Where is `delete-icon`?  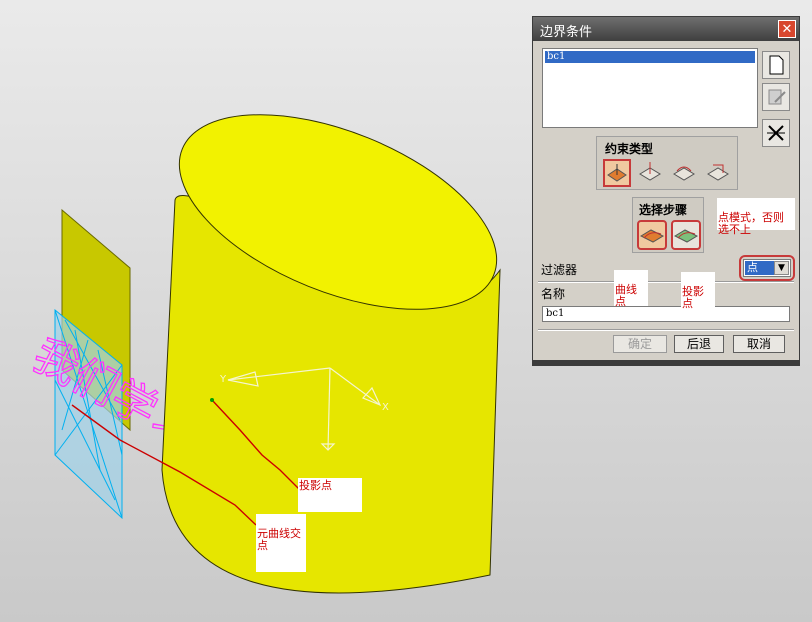
delete-icon is located at coordinates (776, 133).